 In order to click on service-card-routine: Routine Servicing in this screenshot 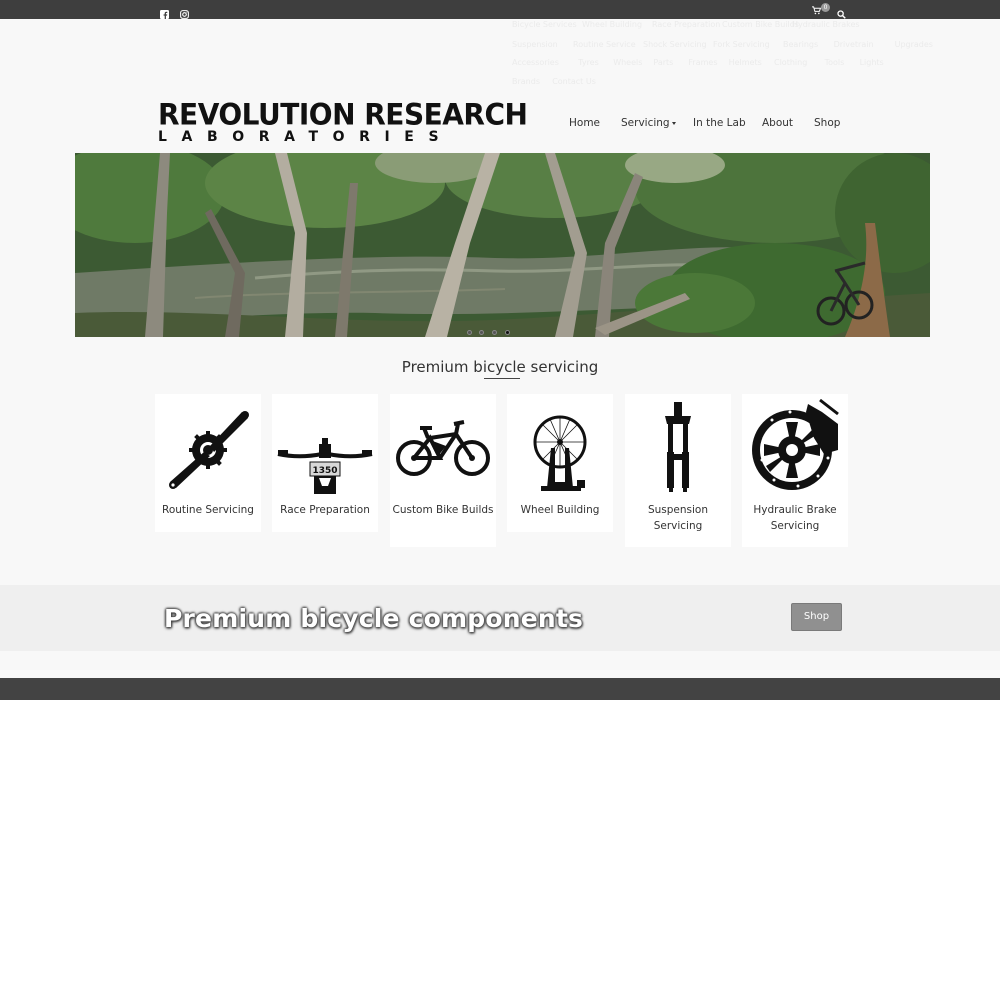, I will do `click(208, 463)`.